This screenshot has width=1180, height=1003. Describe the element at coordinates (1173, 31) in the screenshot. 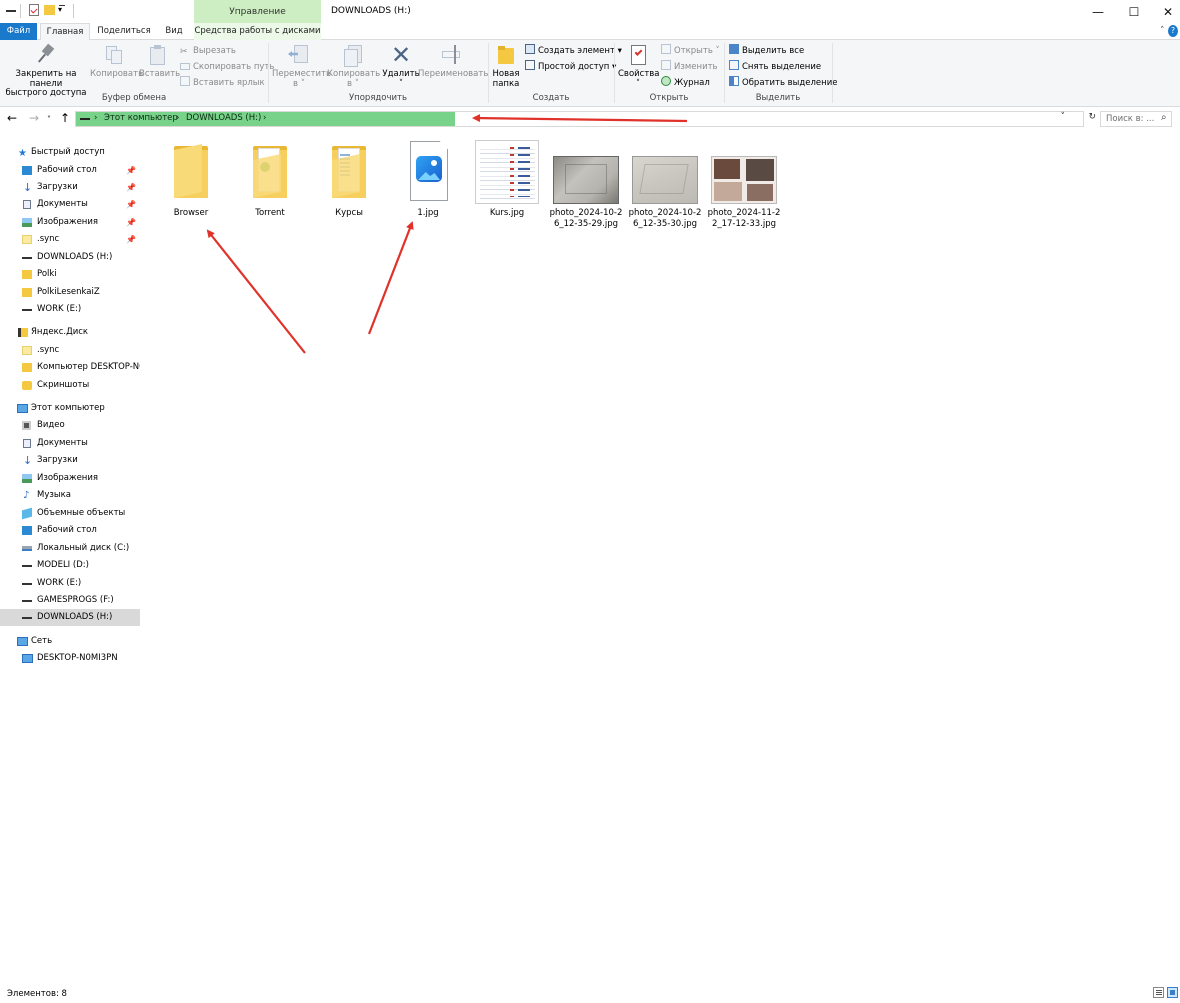

I see `help-icon: ?` at that location.